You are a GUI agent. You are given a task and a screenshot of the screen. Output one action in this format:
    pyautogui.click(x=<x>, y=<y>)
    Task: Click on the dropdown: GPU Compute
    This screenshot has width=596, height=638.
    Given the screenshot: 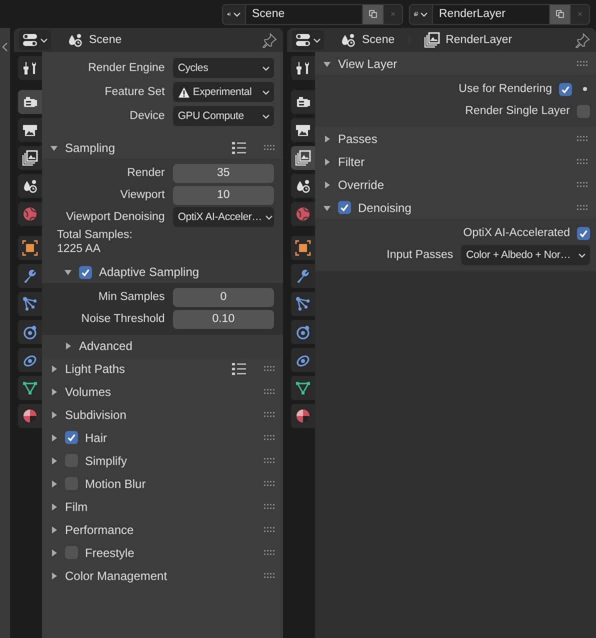 What is the action you would take?
    pyautogui.click(x=223, y=116)
    